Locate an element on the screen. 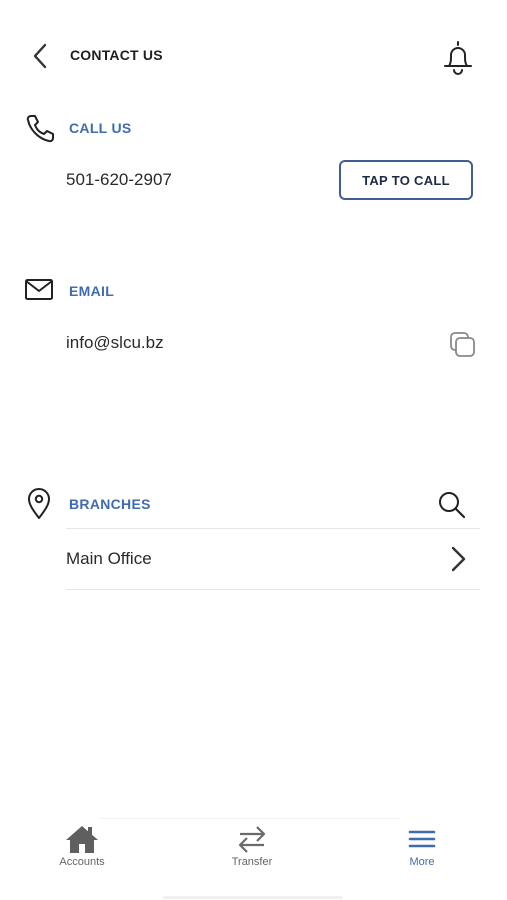  chevron-left-icon is located at coordinates (40, 56).